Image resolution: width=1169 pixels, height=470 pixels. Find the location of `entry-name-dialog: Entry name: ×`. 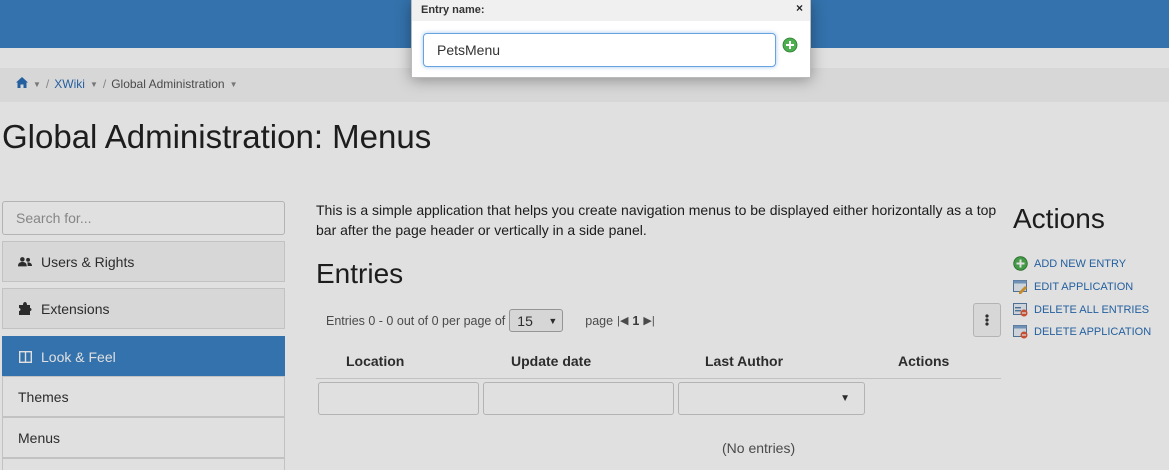

entry-name-dialog: Entry name: × is located at coordinates (611, 39).